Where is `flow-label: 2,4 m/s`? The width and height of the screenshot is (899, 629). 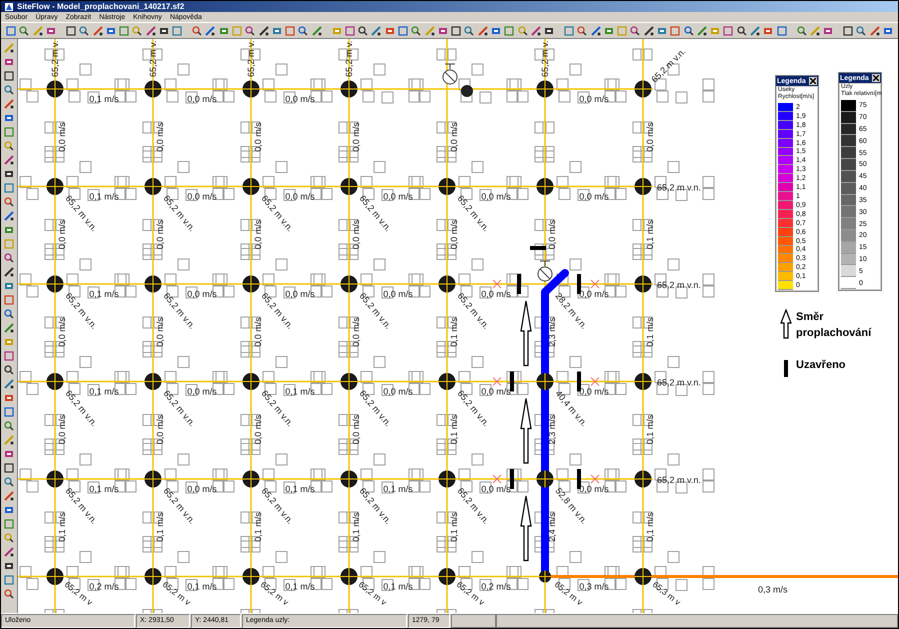
flow-label: 2,4 m/s is located at coordinates (552, 527).